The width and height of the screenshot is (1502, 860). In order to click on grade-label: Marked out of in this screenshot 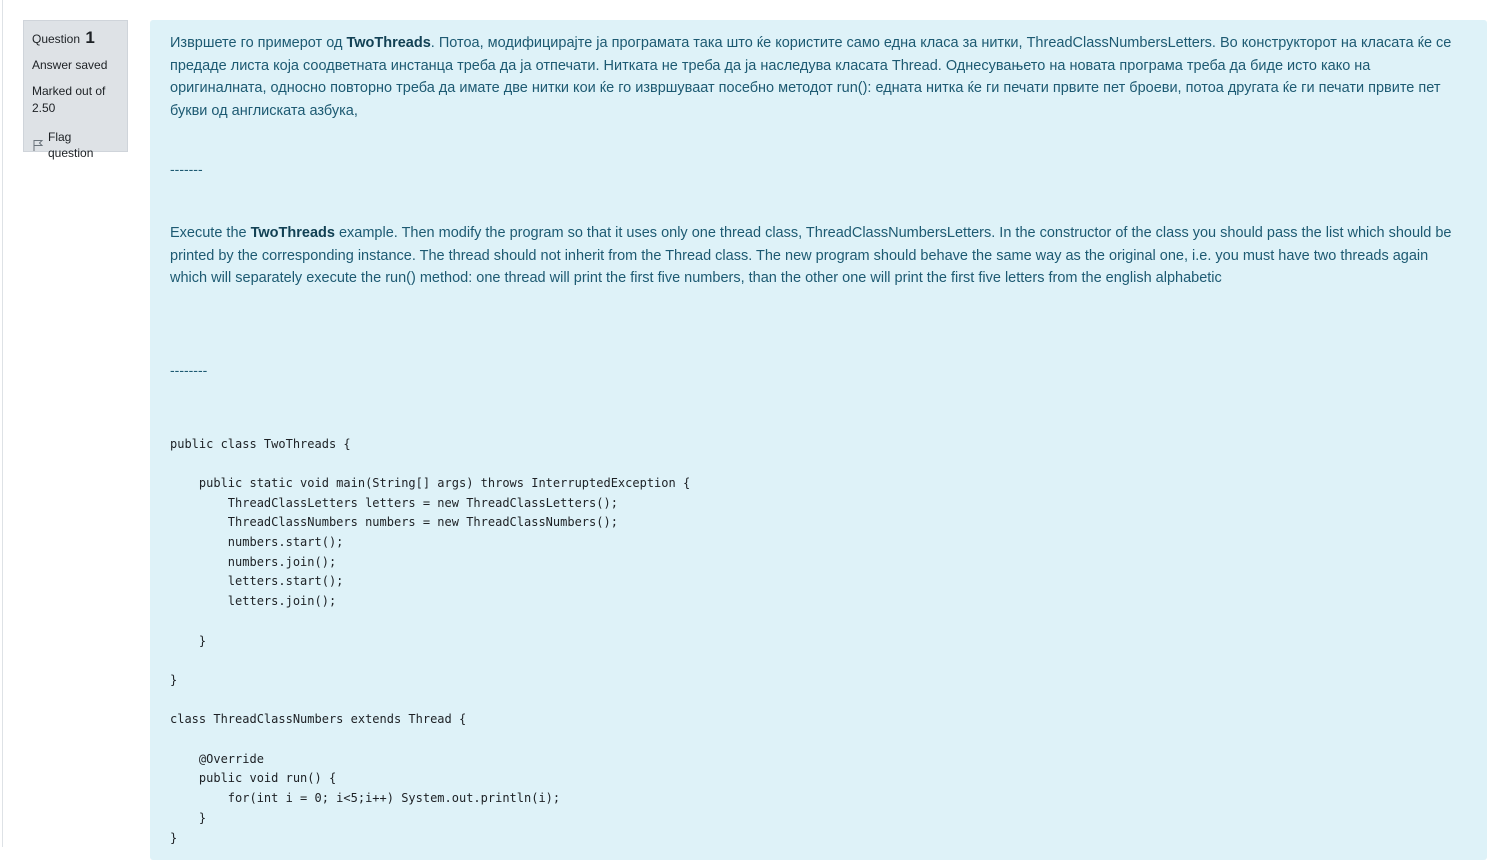, I will do `click(69, 91)`.